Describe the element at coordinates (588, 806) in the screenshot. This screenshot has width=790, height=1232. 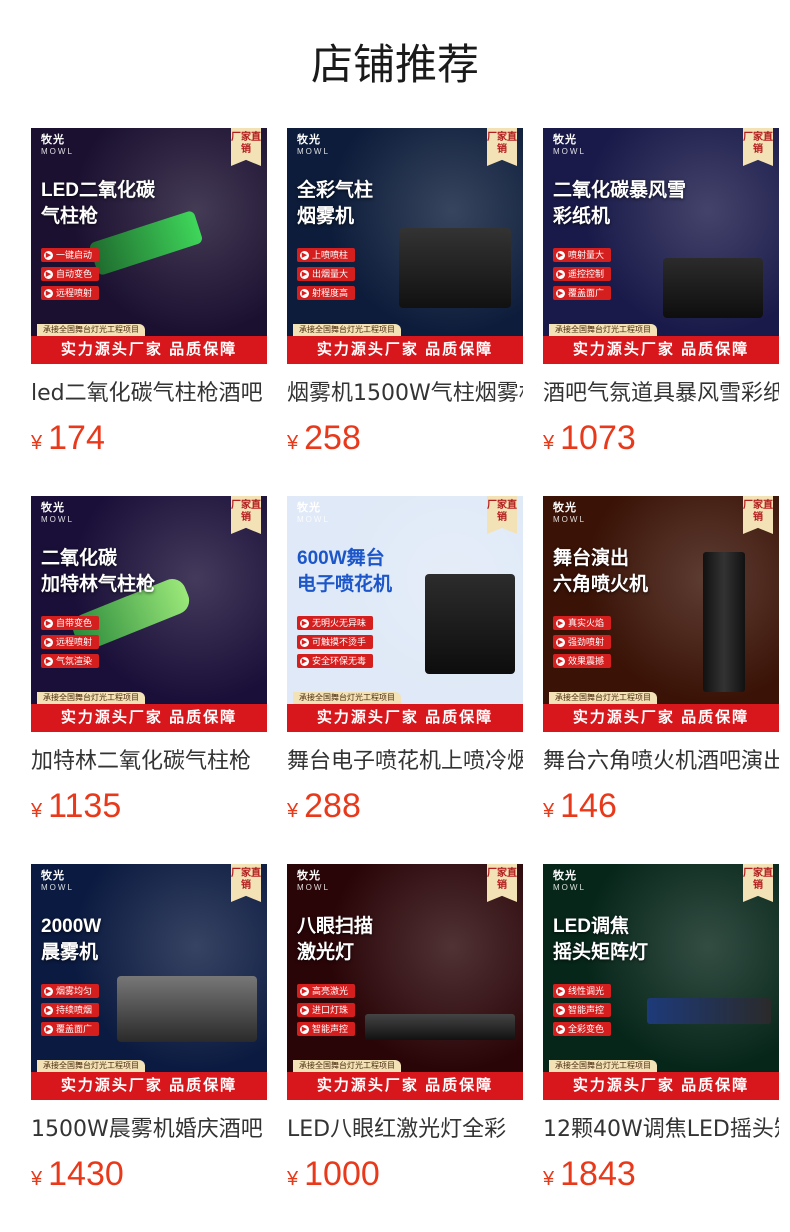
I see `price-amount: 146` at that location.